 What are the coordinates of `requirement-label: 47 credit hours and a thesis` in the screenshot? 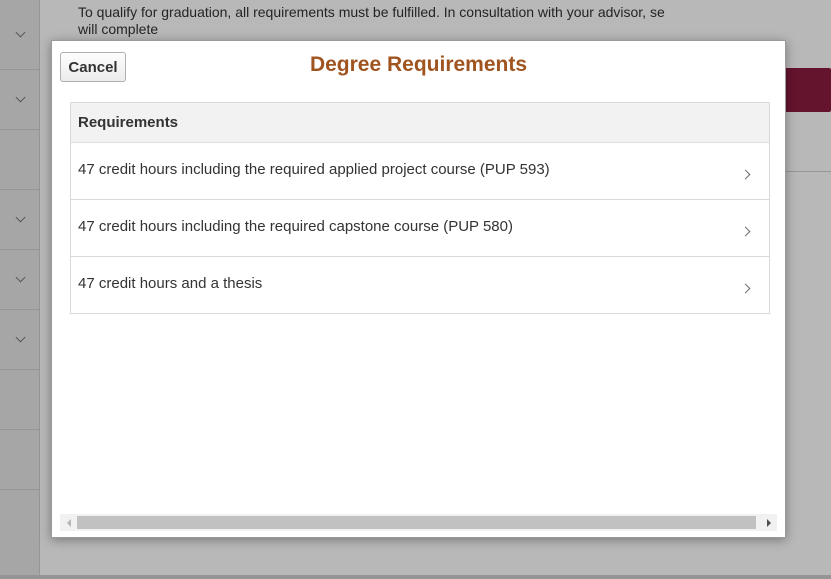 It's located at (170, 283).